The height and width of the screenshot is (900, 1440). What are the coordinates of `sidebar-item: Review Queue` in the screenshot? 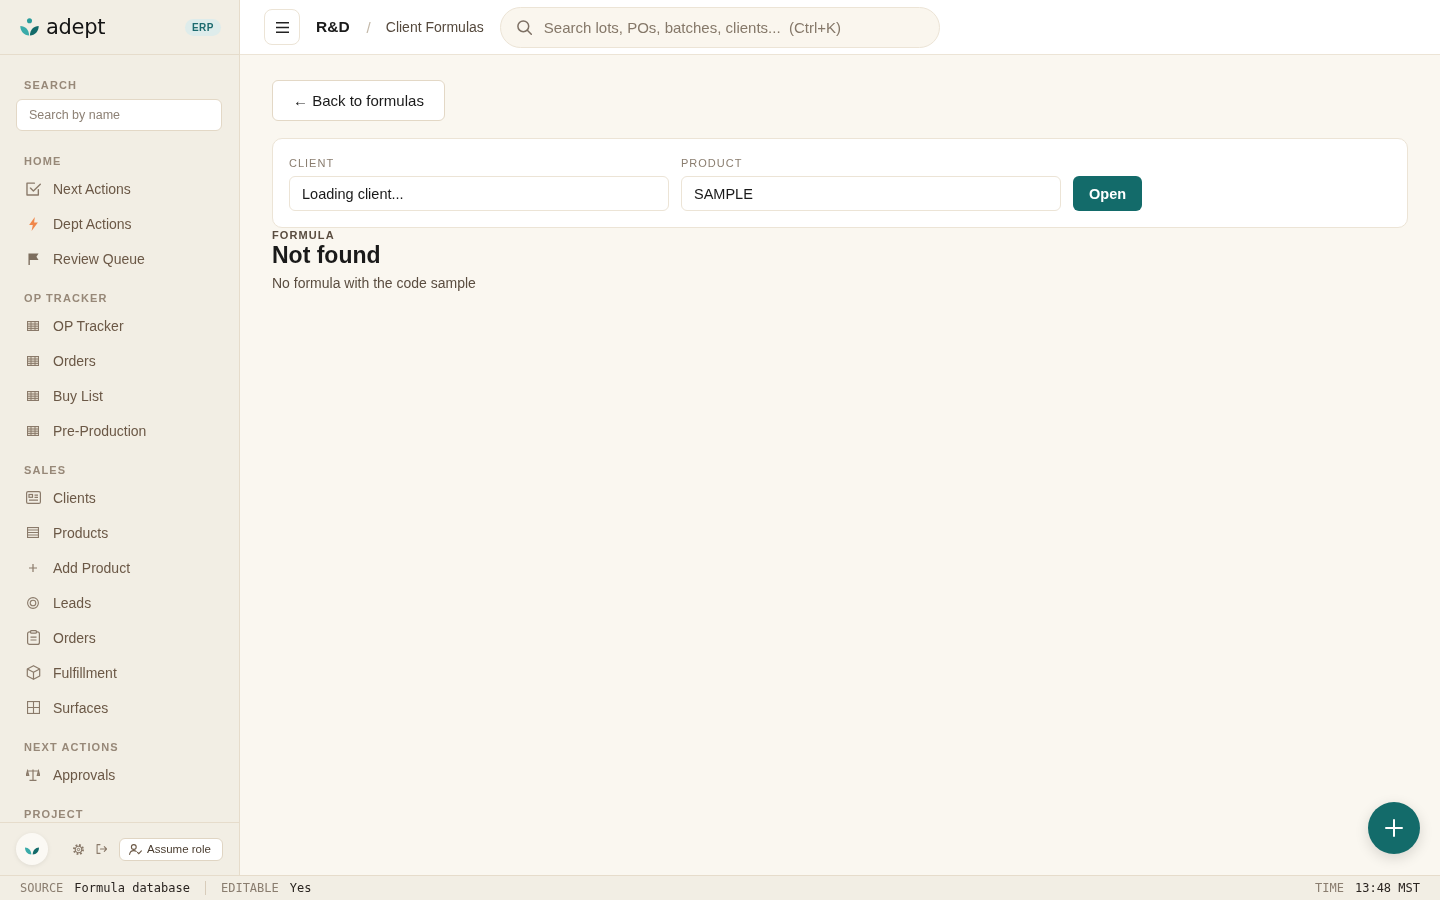 It's located at (119, 258).